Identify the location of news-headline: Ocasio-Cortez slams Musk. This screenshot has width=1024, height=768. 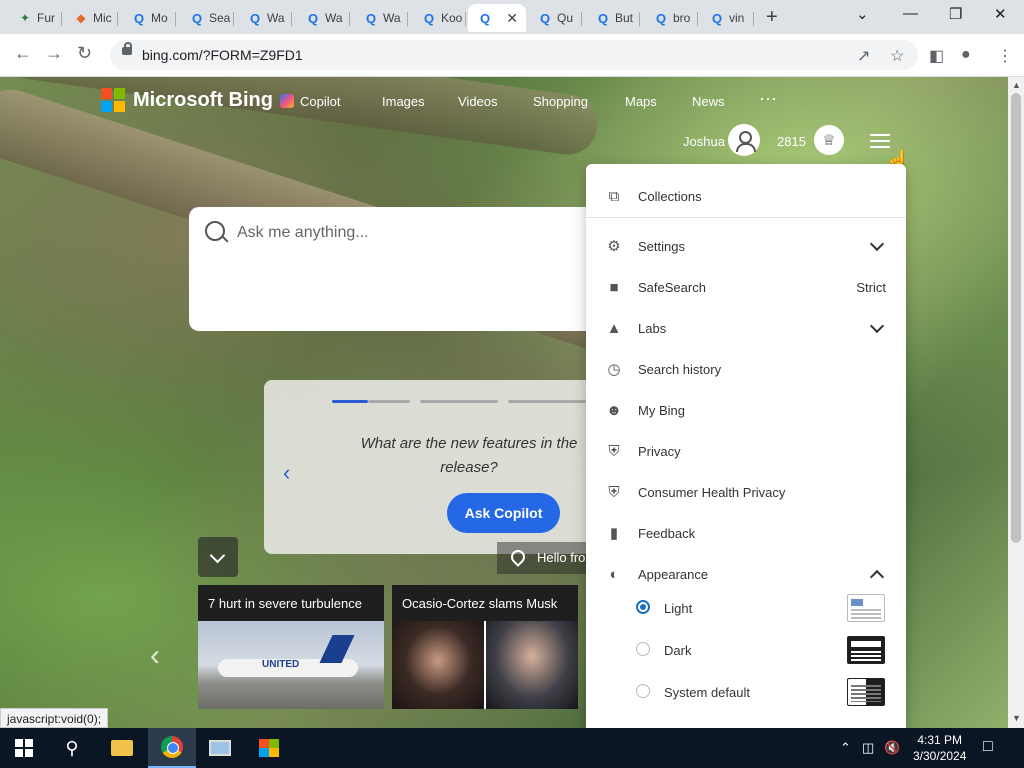
(479, 603).